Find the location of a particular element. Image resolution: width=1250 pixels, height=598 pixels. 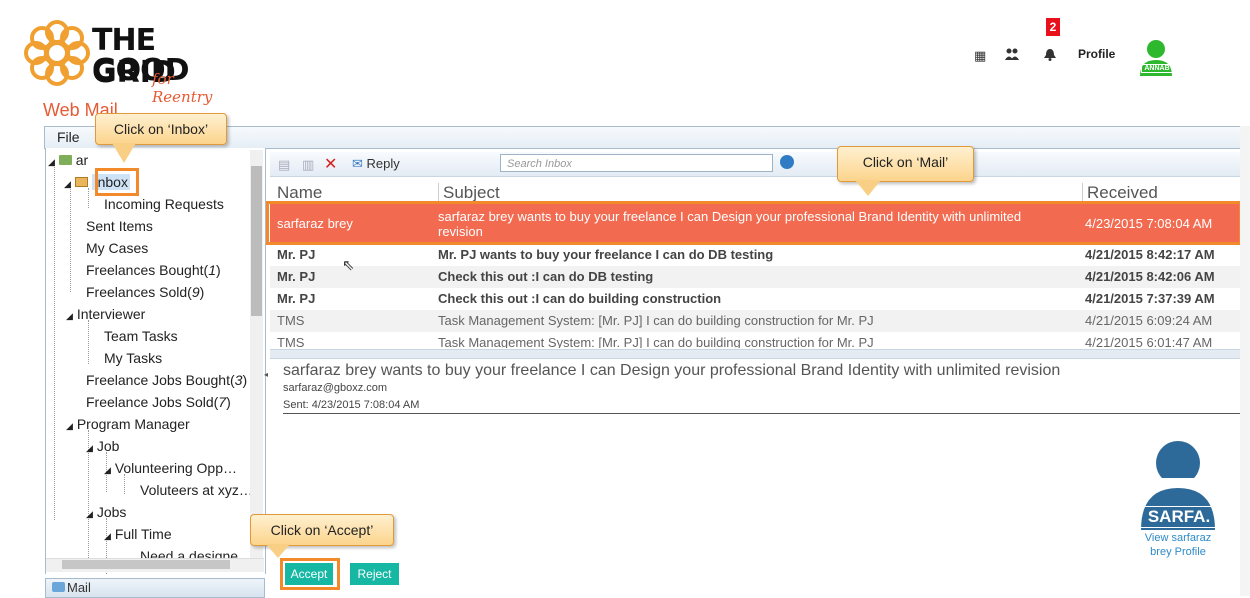

collapse-panel-icon: ◂ is located at coordinates (266, 374).